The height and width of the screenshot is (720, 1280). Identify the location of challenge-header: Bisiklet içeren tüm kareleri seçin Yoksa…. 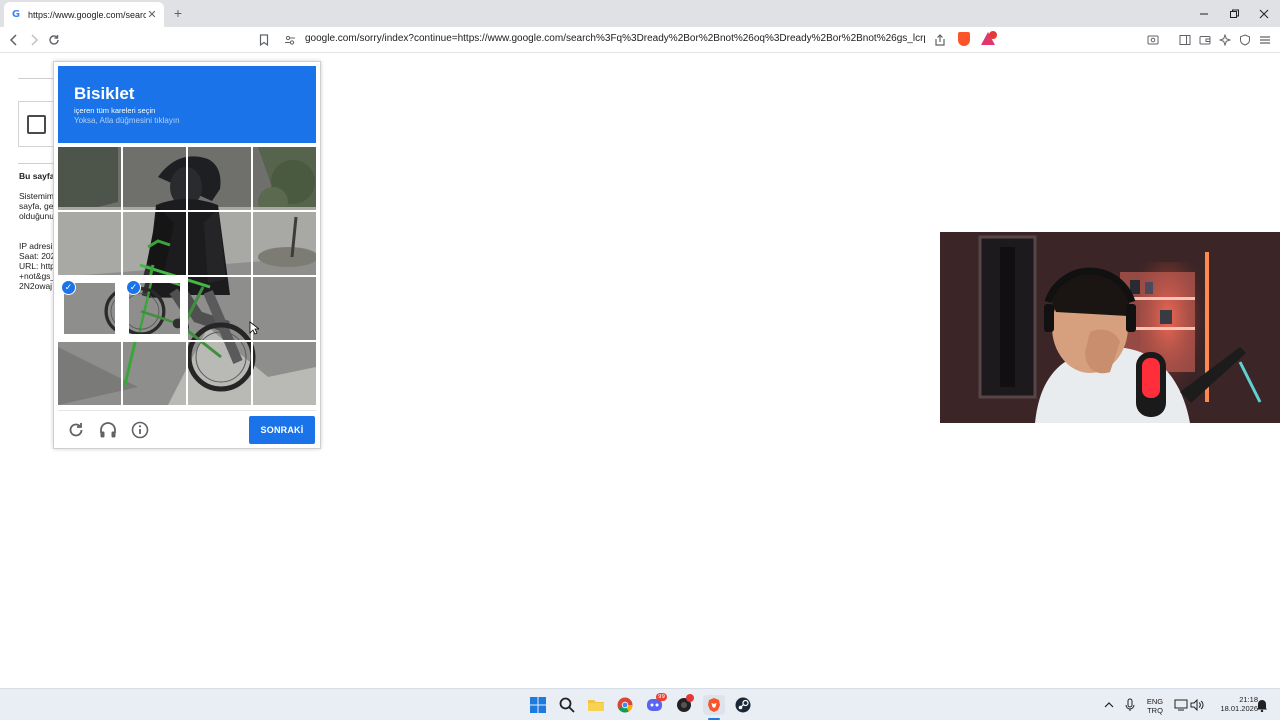
(187, 104).